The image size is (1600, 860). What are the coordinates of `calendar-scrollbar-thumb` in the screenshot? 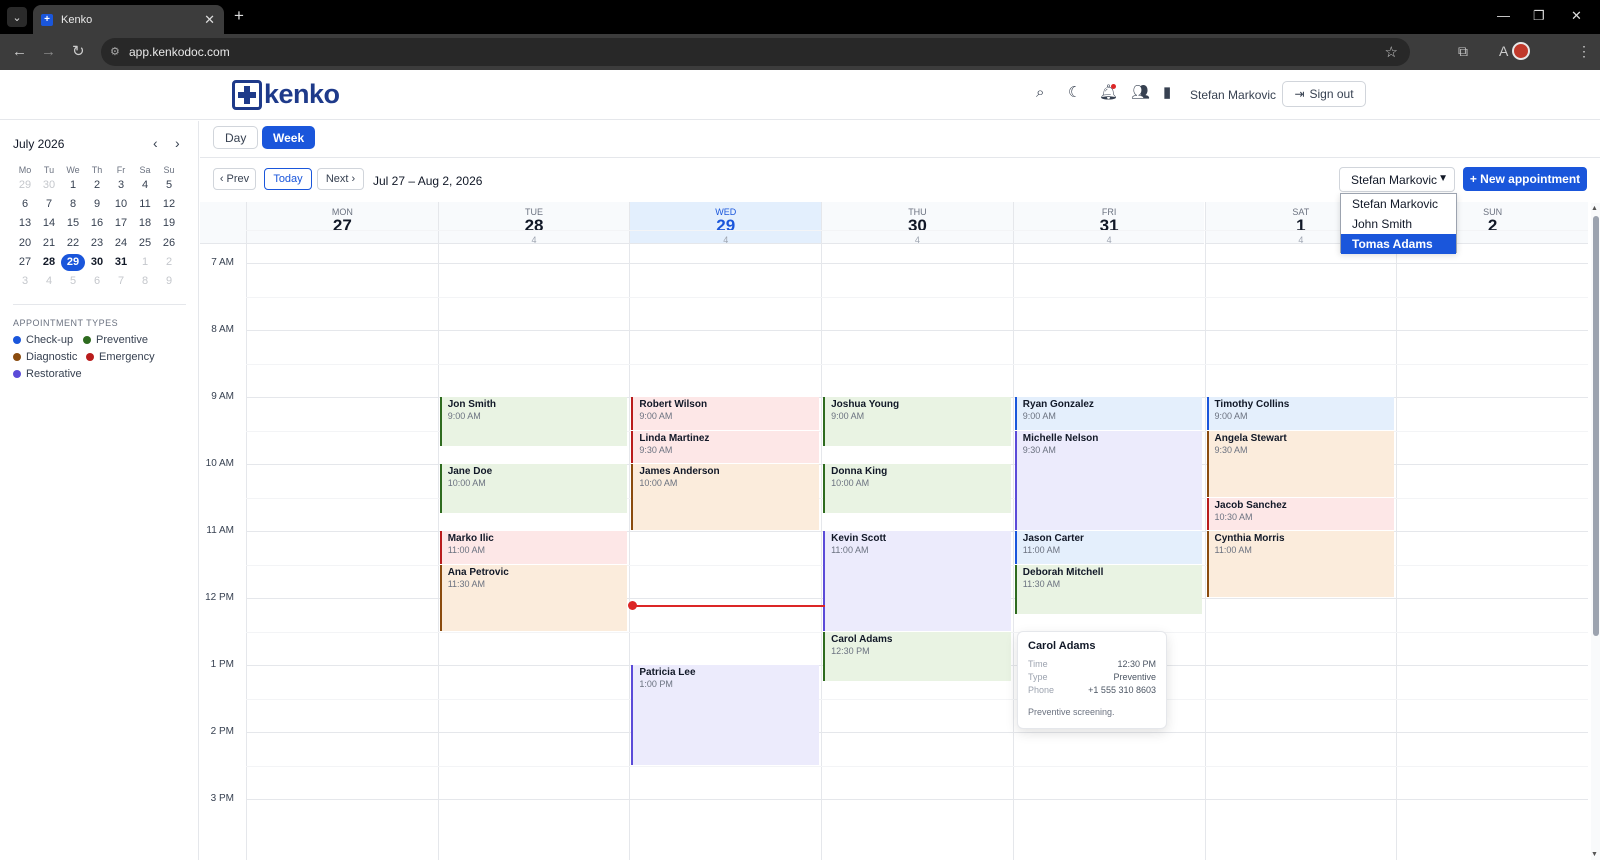 It's located at (1596, 426).